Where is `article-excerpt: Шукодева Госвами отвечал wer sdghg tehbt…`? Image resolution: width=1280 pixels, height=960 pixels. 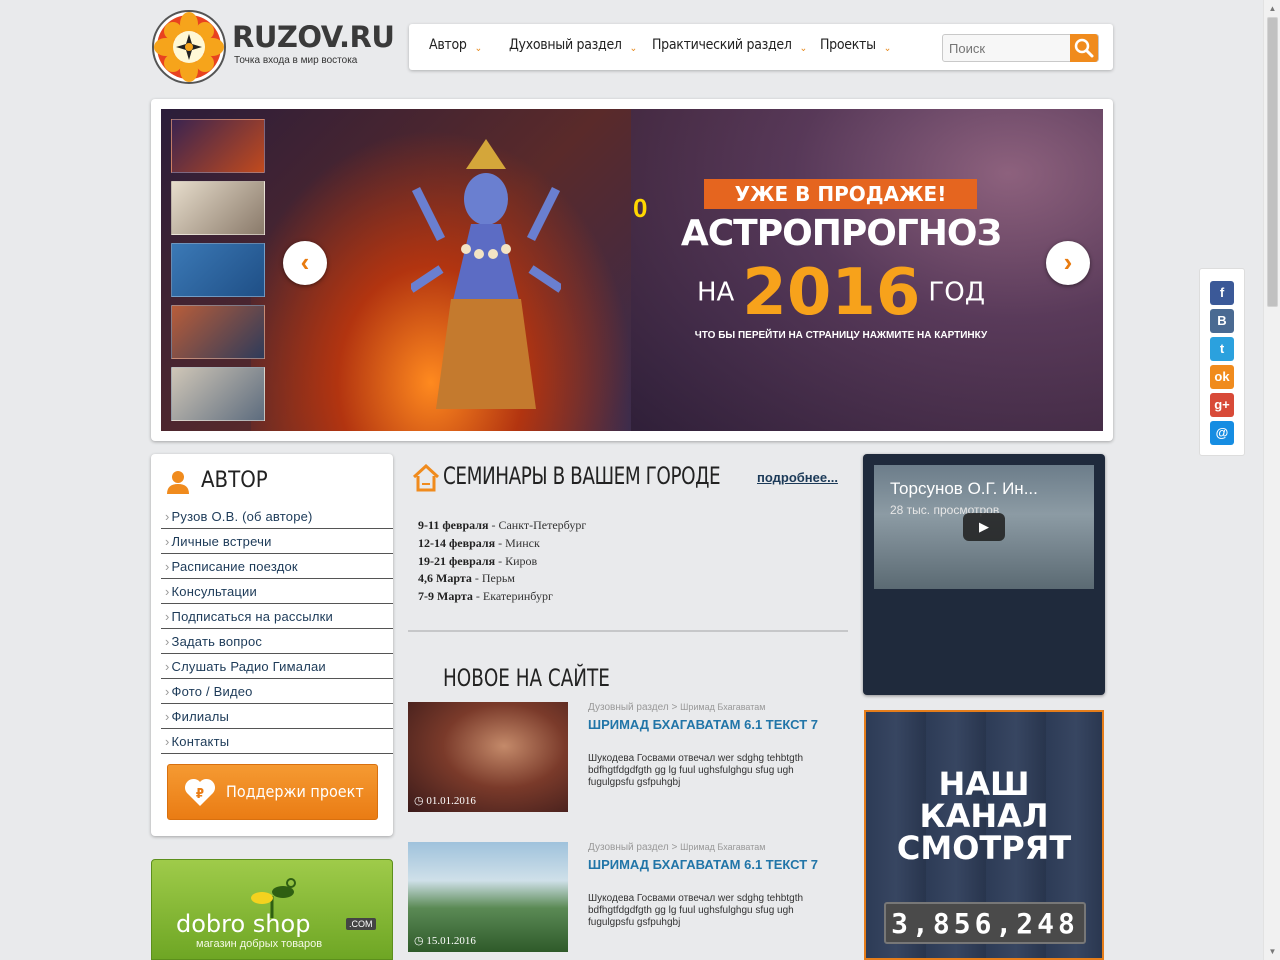
article-excerpt: Шукодева Госвами отвечал wer sdghg tehbt… is located at coordinates (696, 770).